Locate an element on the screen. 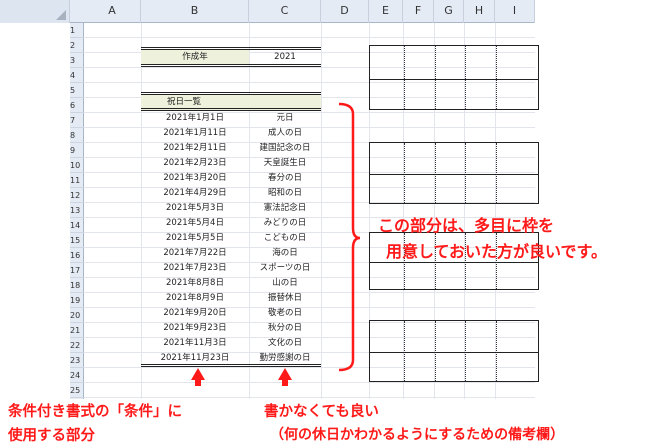 This screenshot has height=447, width=650. row-header-6: 6 is located at coordinates (77, 105).